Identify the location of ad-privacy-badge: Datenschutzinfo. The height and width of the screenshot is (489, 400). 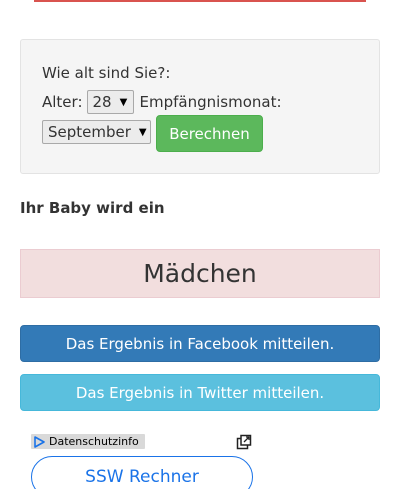
(88, 441).